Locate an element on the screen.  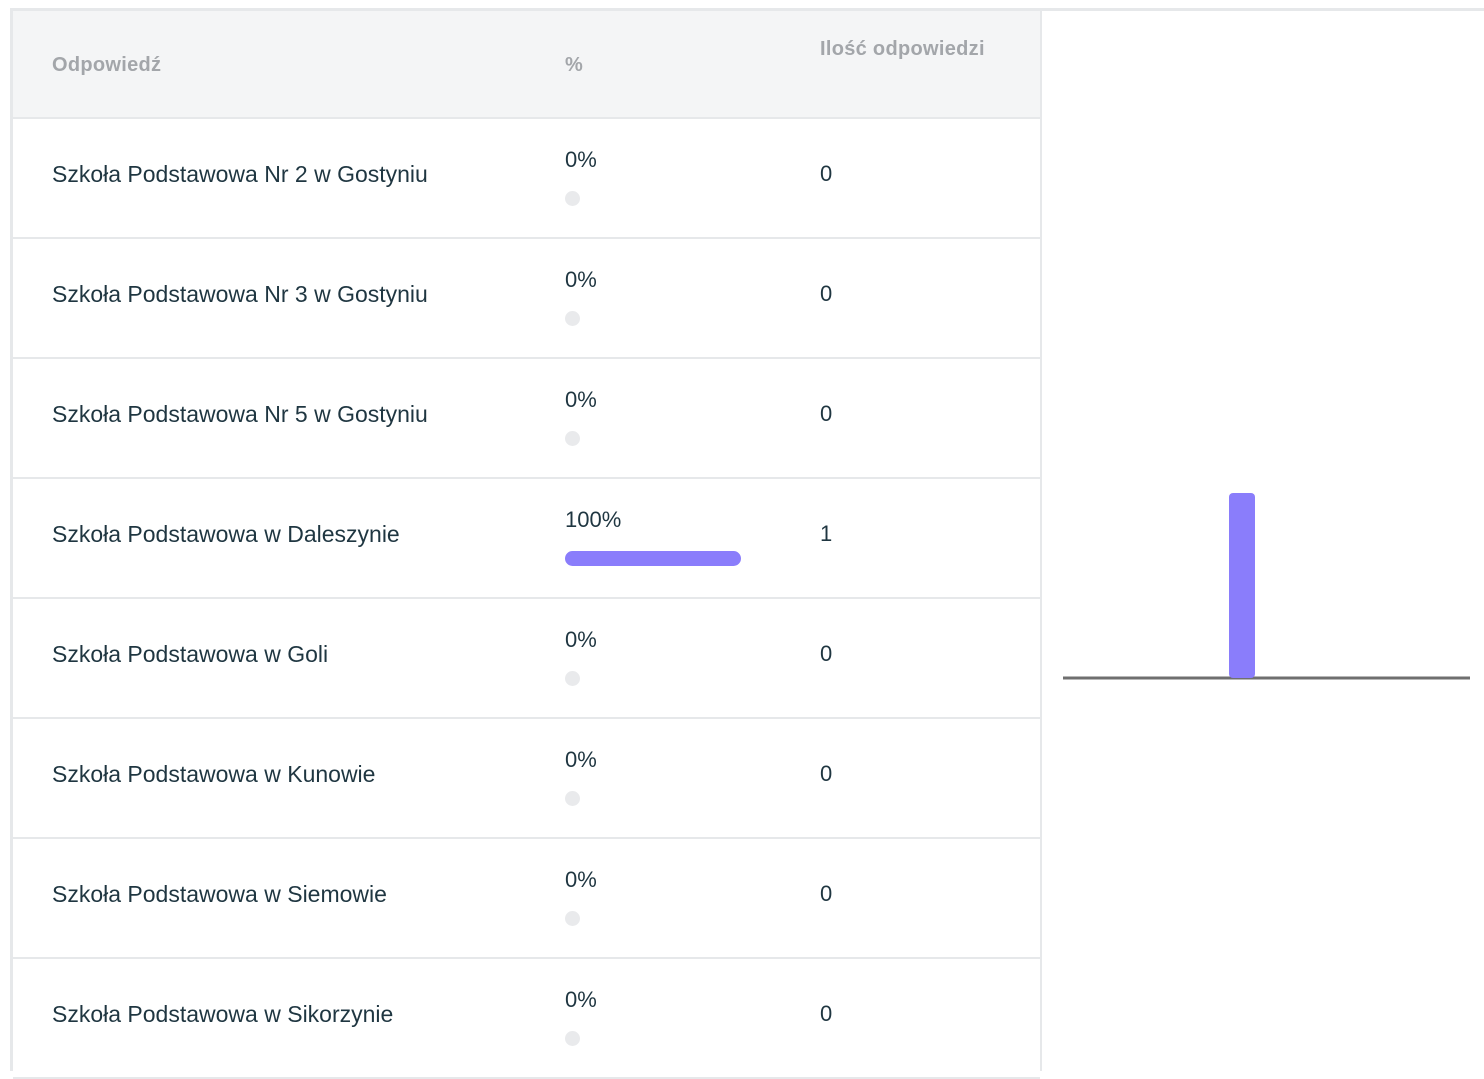
table-row: Szkoła Podstawowa Nr 5 w Gostyniu 0% 0 is located at coordinates (526, 419).